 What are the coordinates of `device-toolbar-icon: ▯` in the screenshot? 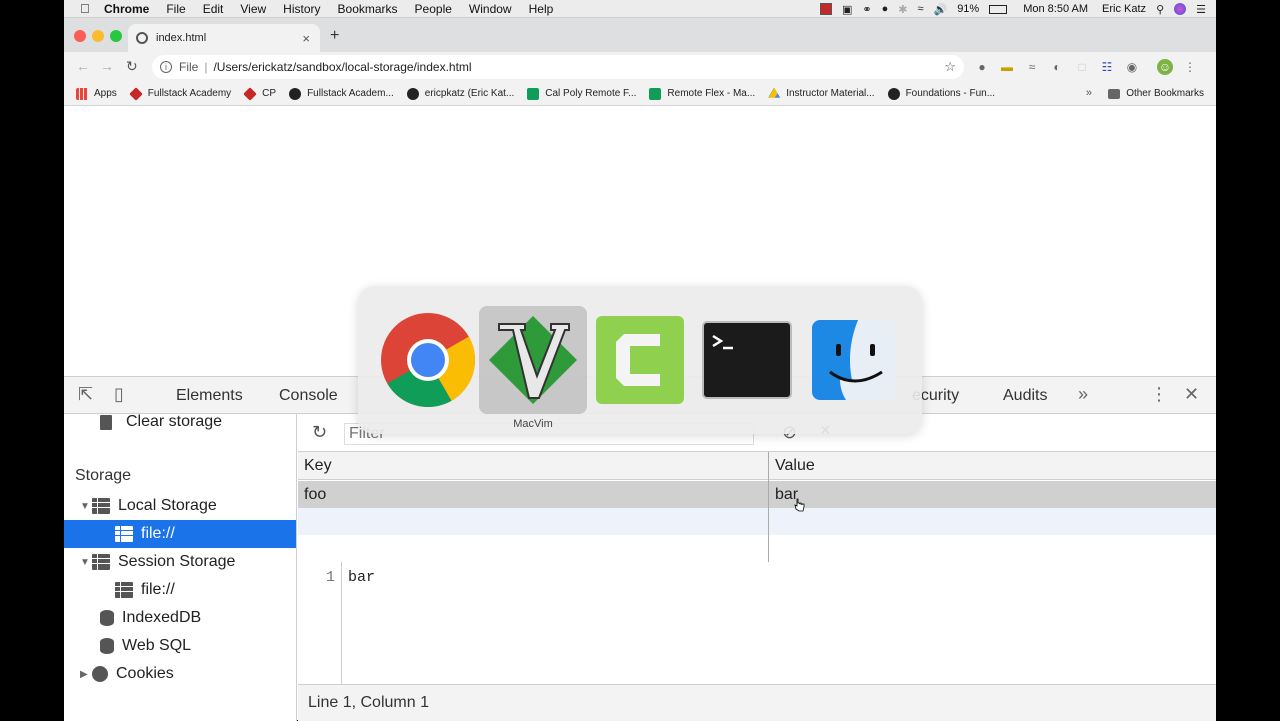 It's located at (119, 394).